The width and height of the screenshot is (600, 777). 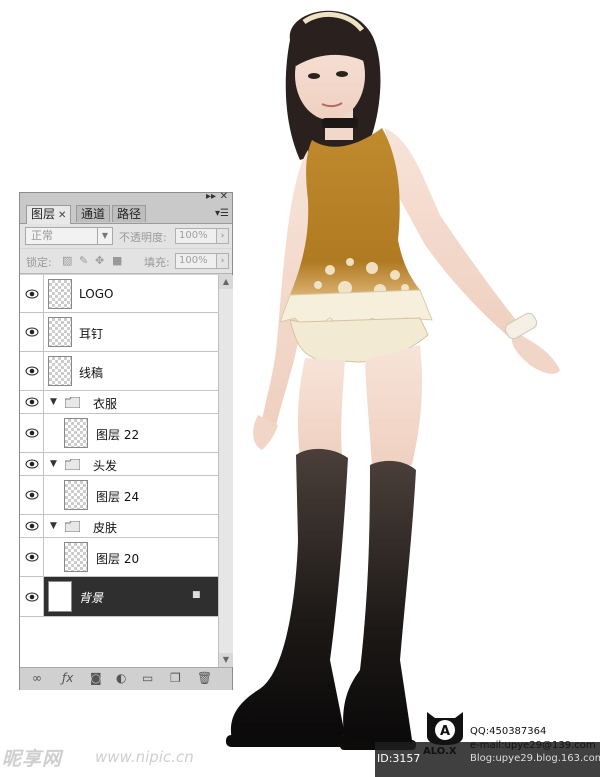 What do you see at coordinates (535, 758) in the screenshot?
I see `contact-blog: Blog:upye29.blog.163.com` at bounding box center [535, 758].